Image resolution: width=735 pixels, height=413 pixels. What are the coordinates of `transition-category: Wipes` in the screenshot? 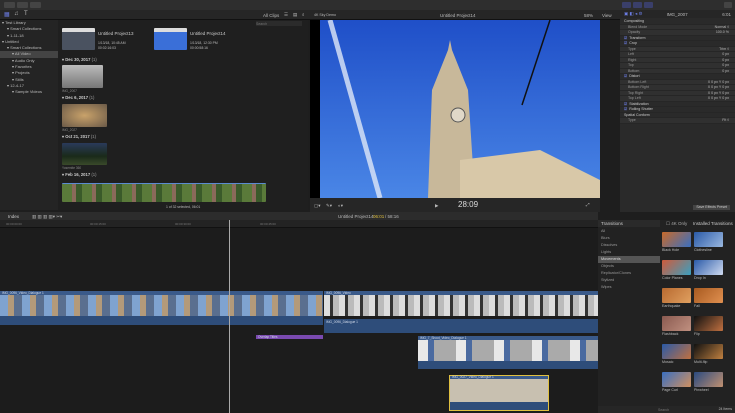 It's located at (629, 287).